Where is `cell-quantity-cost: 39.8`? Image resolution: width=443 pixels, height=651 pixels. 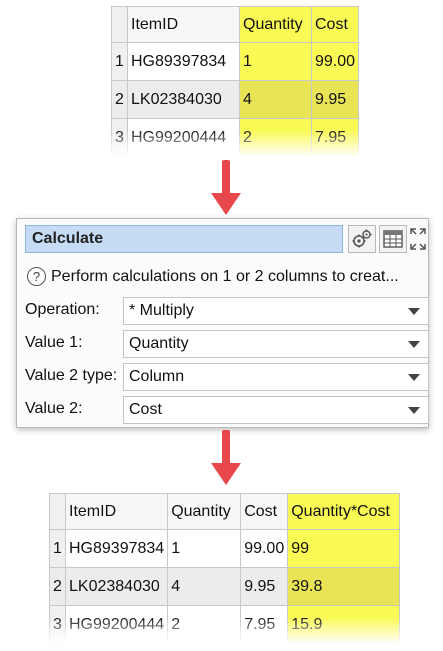 cell-quantity-cost: 39.8 is located at coordinates (344, 586).